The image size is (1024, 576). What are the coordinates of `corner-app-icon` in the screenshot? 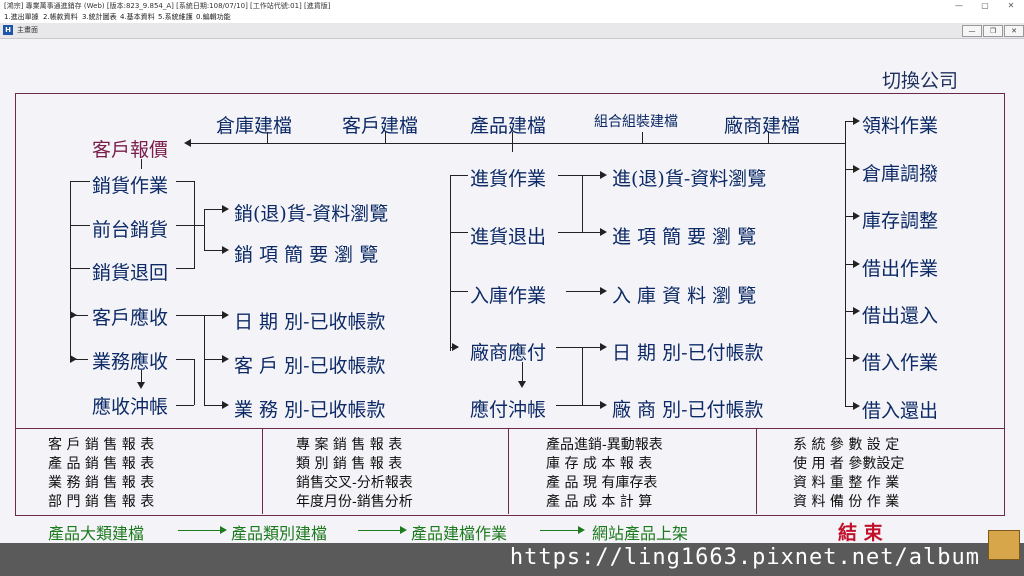 It's located at (1004, 545).